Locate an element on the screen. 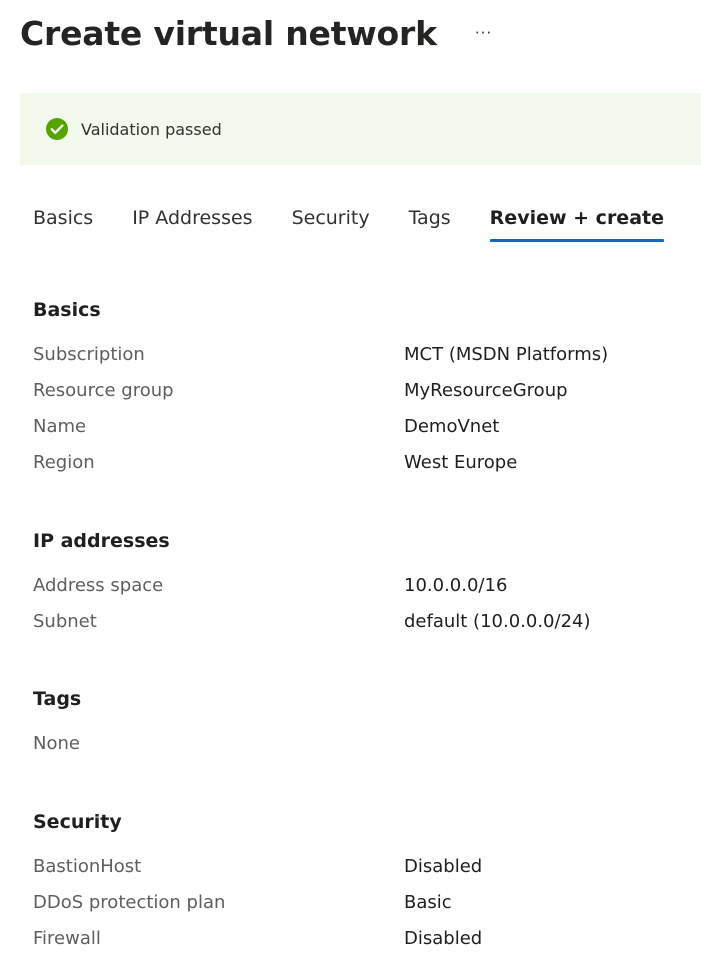 This screenshot has width=701, height=975. summary-value: MyResourceGroup is located at coordinates (486, 390).